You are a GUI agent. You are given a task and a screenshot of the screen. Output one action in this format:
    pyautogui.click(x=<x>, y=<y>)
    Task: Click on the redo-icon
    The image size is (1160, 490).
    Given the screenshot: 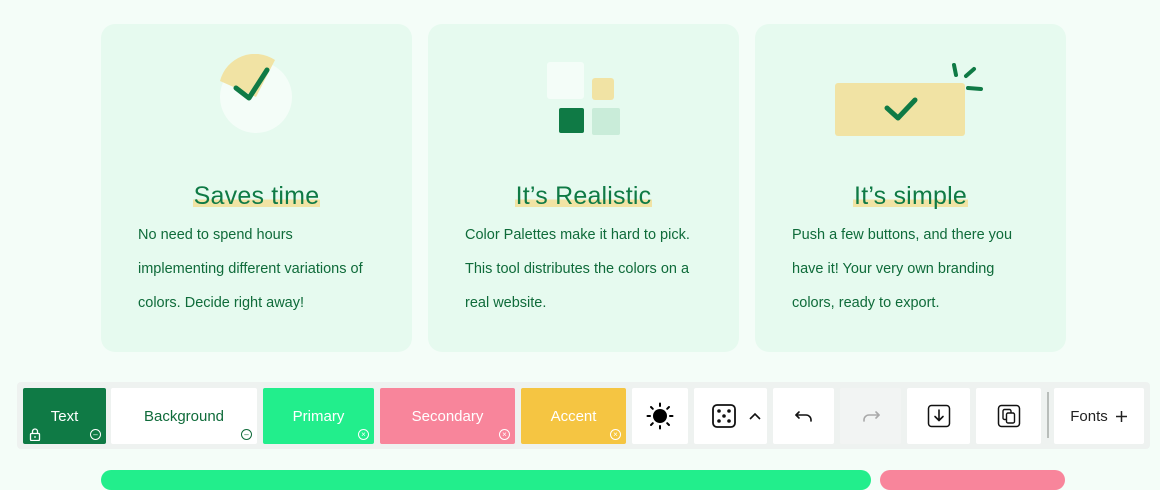 What is the action you would take?
    pyautogui.click(x=871, y=416)
    